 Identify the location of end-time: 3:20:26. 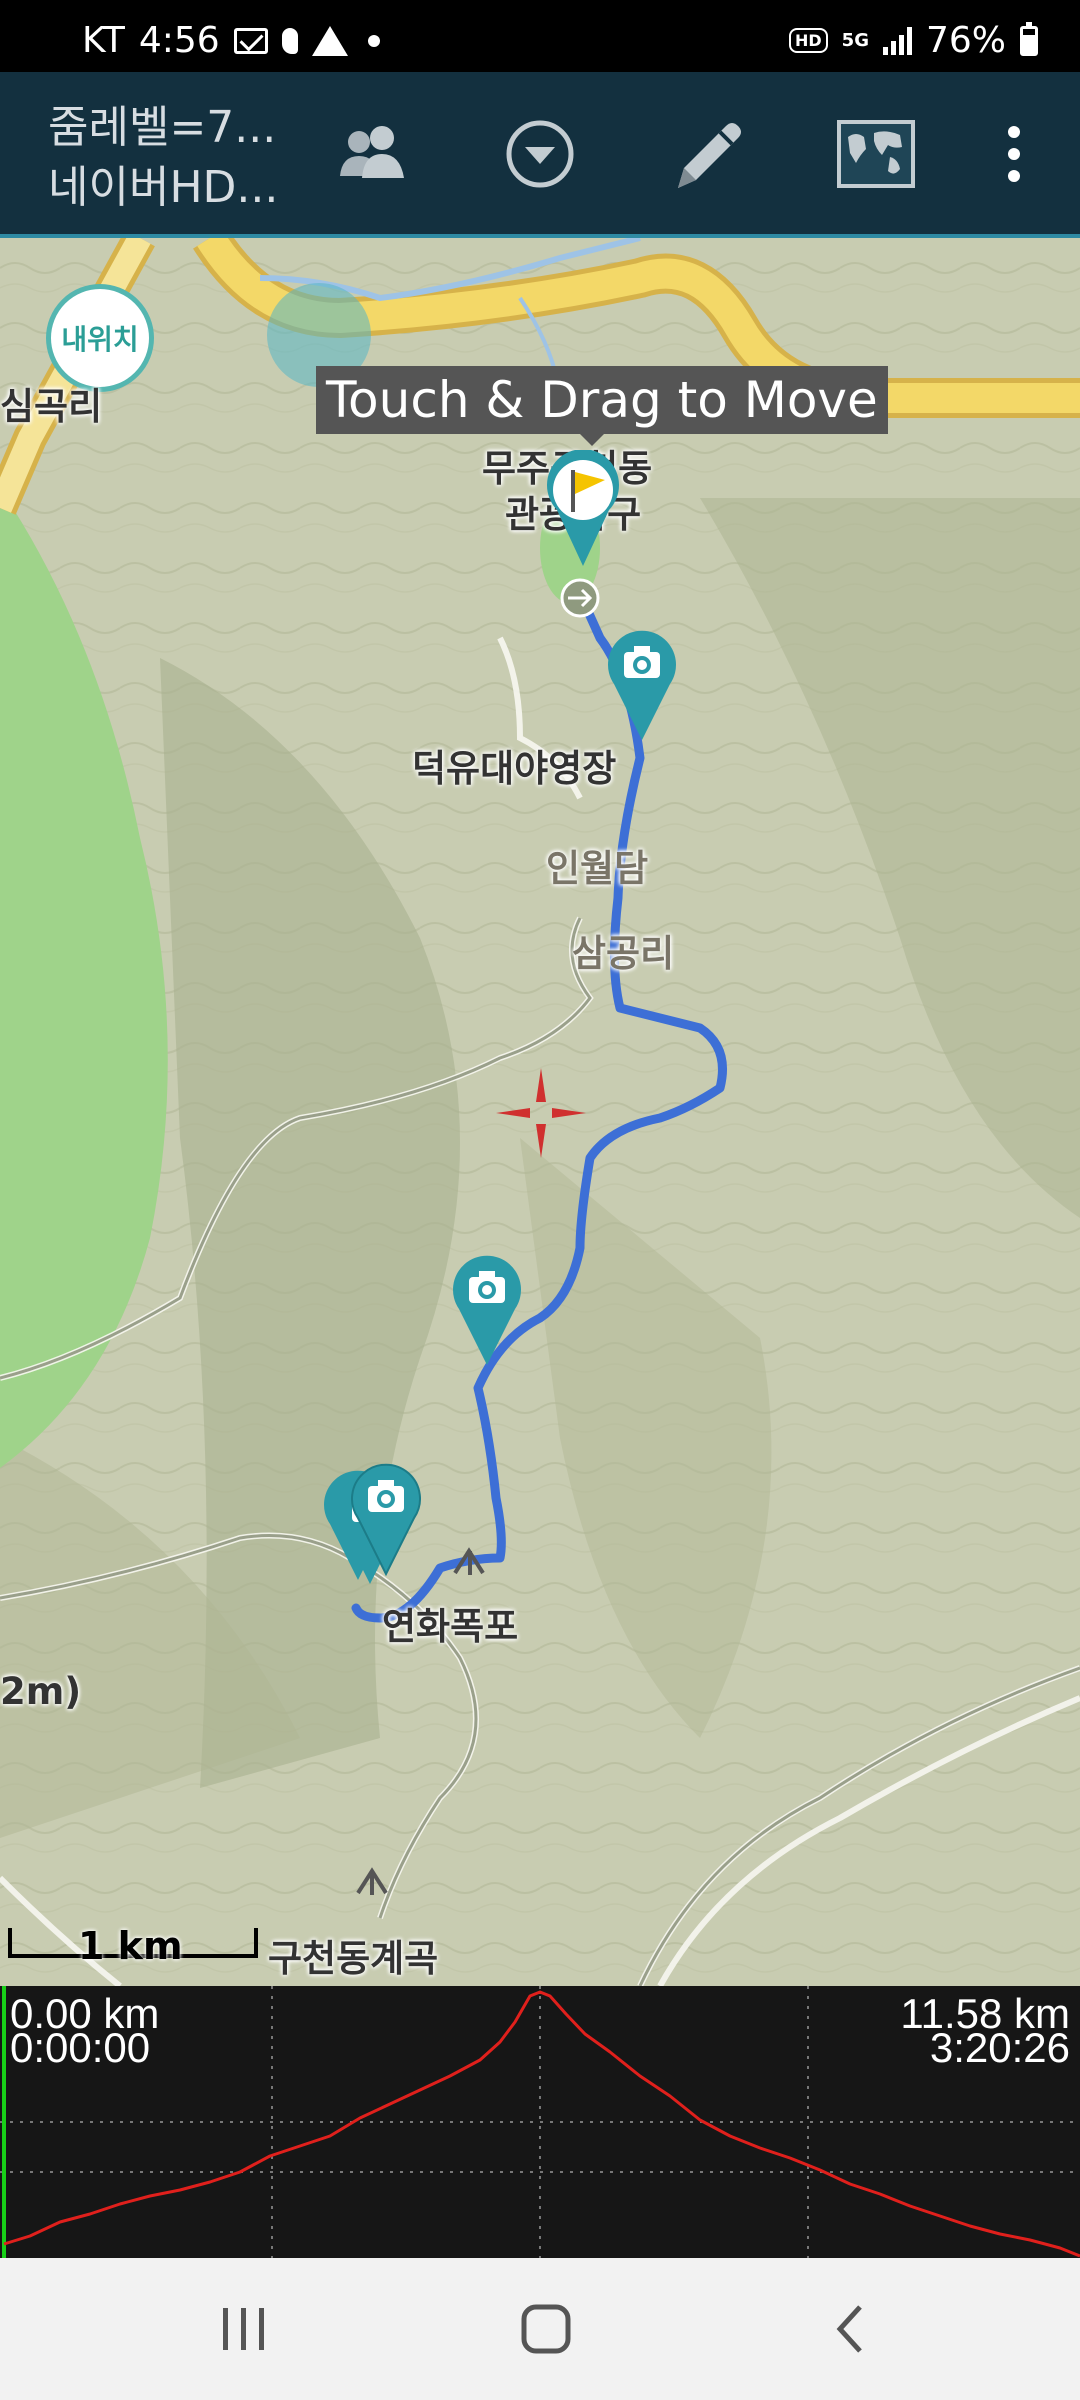
(999, 2047).